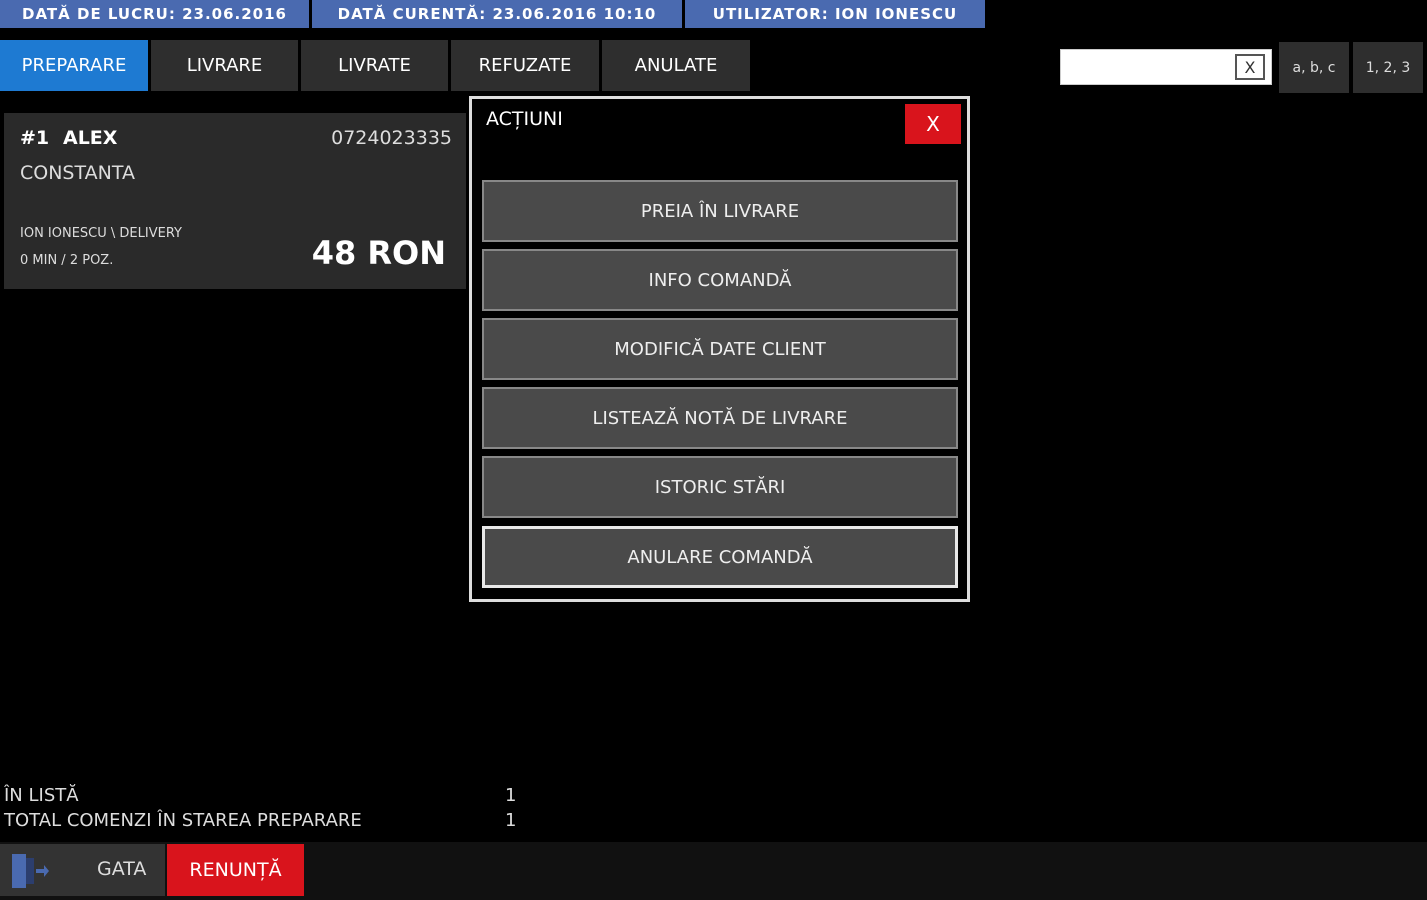 The image size is (1427, 900). I want to click on customer-city: CONSTANTA, so click(77, 173).